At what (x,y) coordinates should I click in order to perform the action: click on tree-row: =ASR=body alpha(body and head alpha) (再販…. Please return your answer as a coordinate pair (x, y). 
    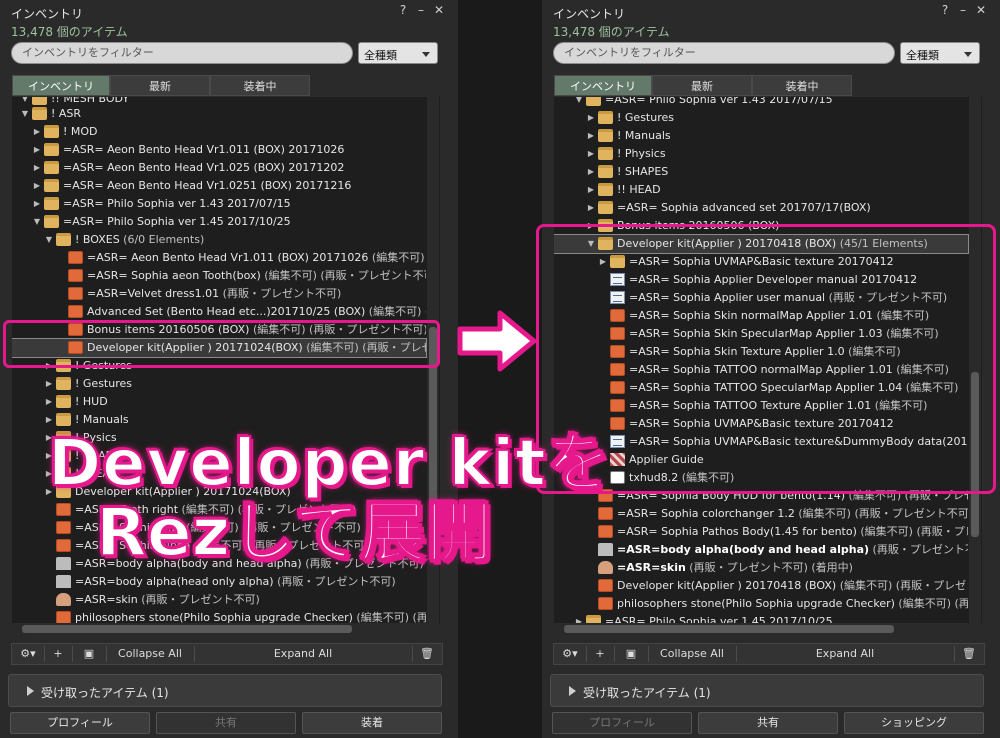
    Looking at the image, I should click on (761, 550).